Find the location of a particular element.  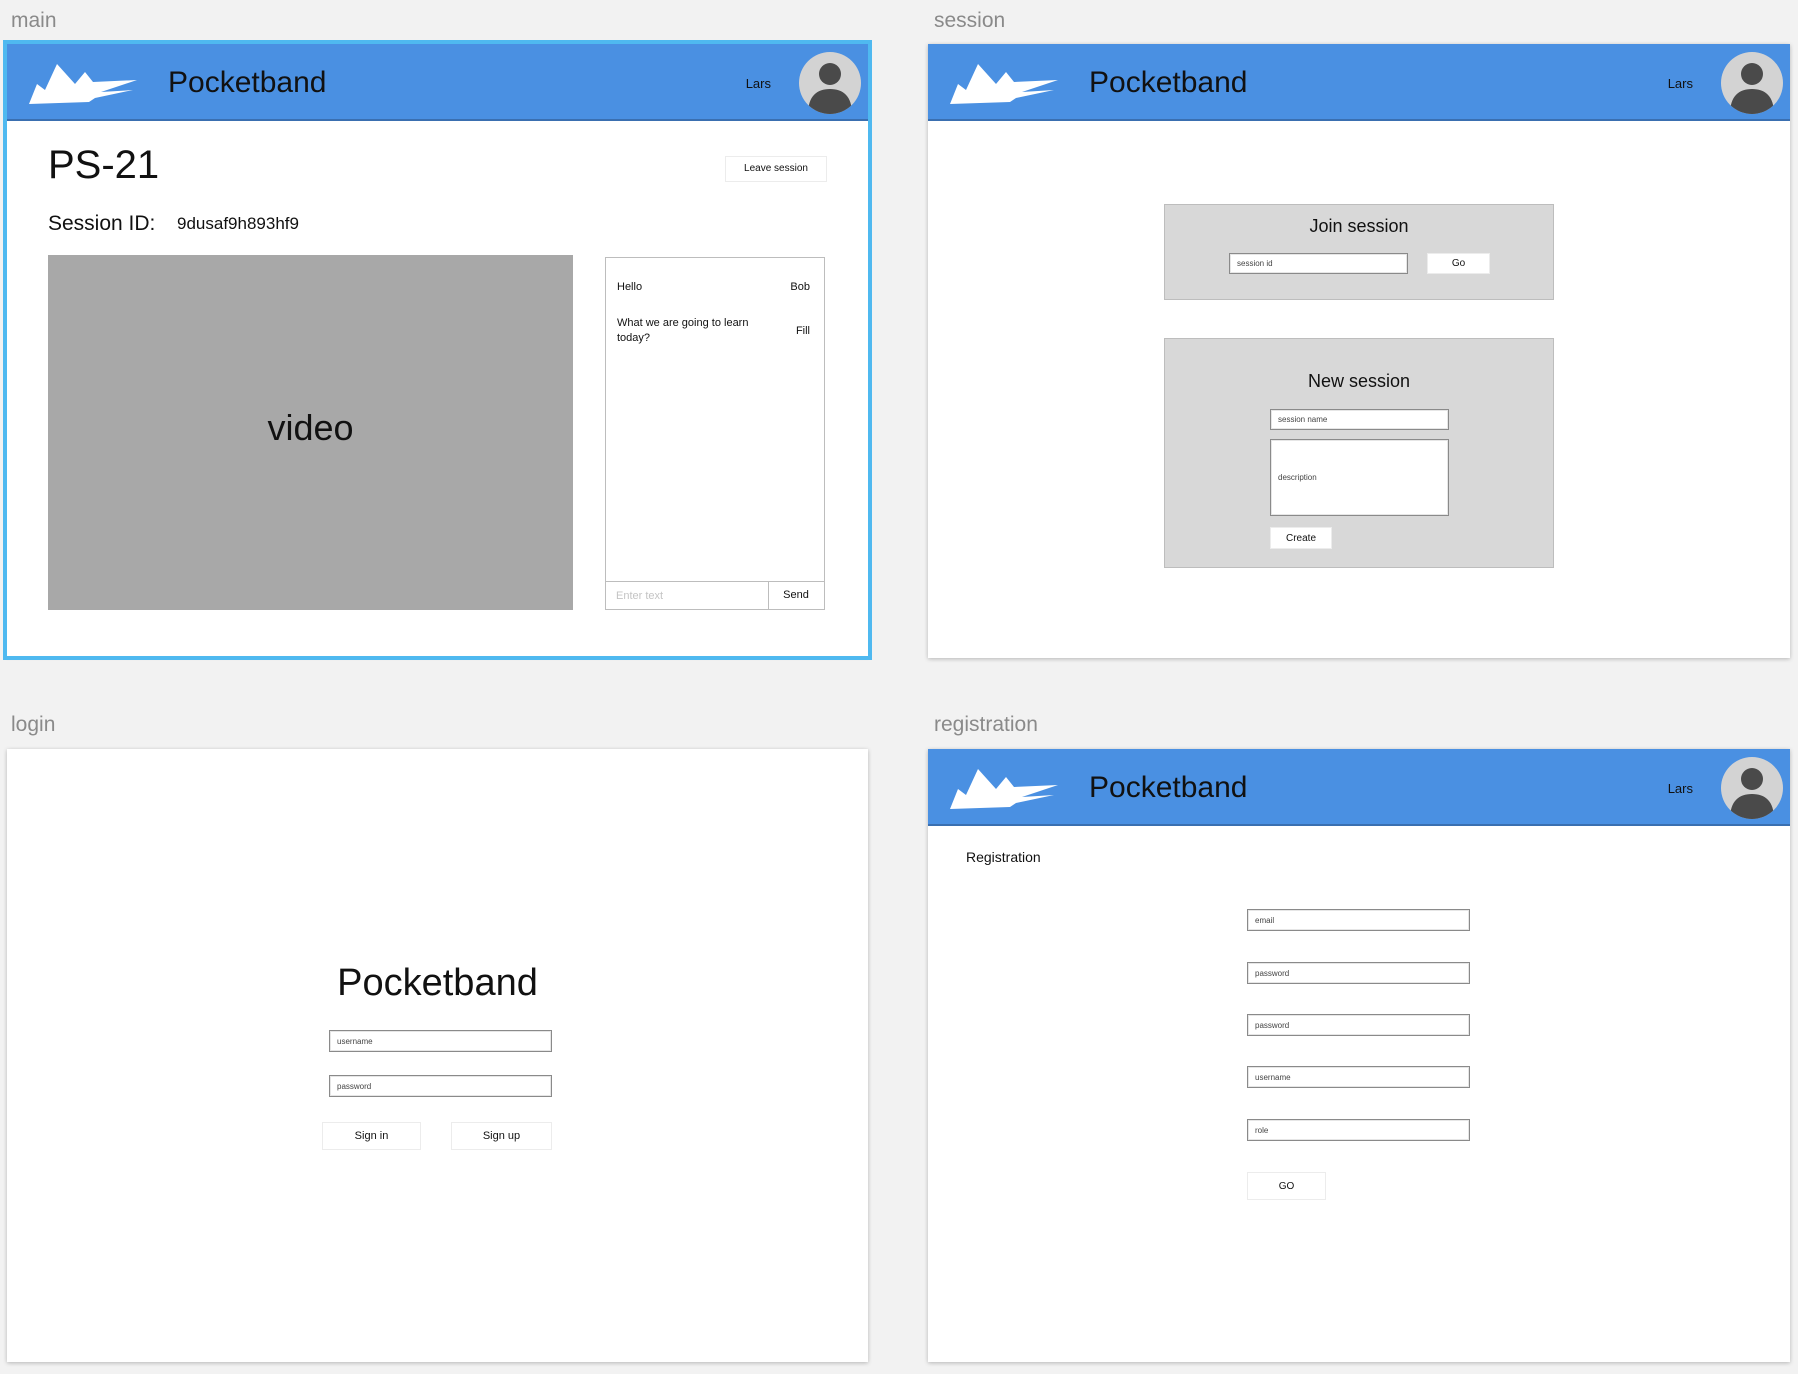

login-title: Pocketband is located at coordinates (437, 983).